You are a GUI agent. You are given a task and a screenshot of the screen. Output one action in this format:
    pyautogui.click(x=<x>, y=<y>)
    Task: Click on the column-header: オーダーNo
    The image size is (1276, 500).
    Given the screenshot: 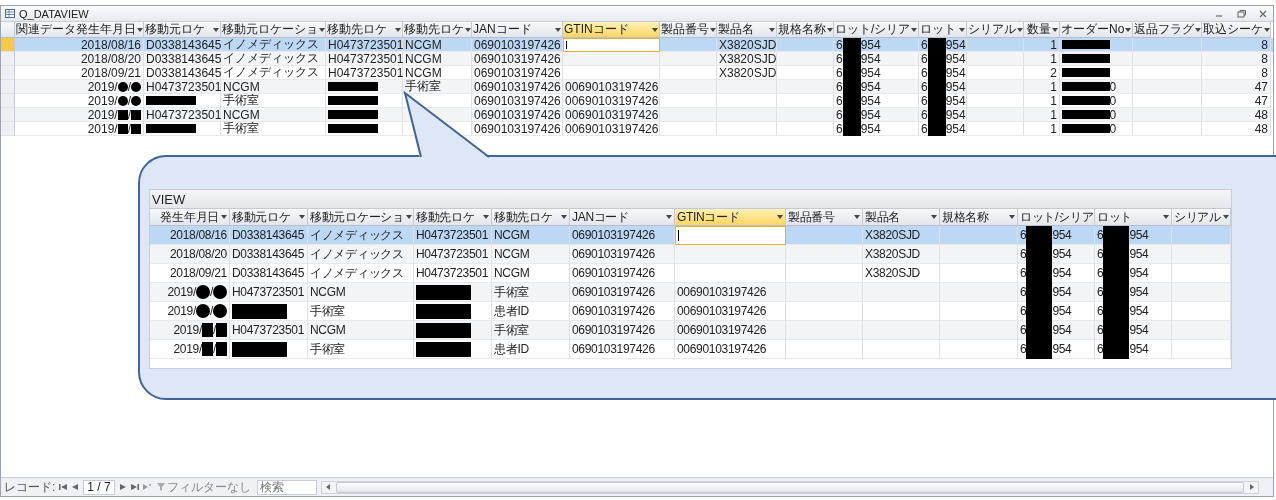 What is the action you would take?
    pyautogui.click(x=1096, y=30)
    